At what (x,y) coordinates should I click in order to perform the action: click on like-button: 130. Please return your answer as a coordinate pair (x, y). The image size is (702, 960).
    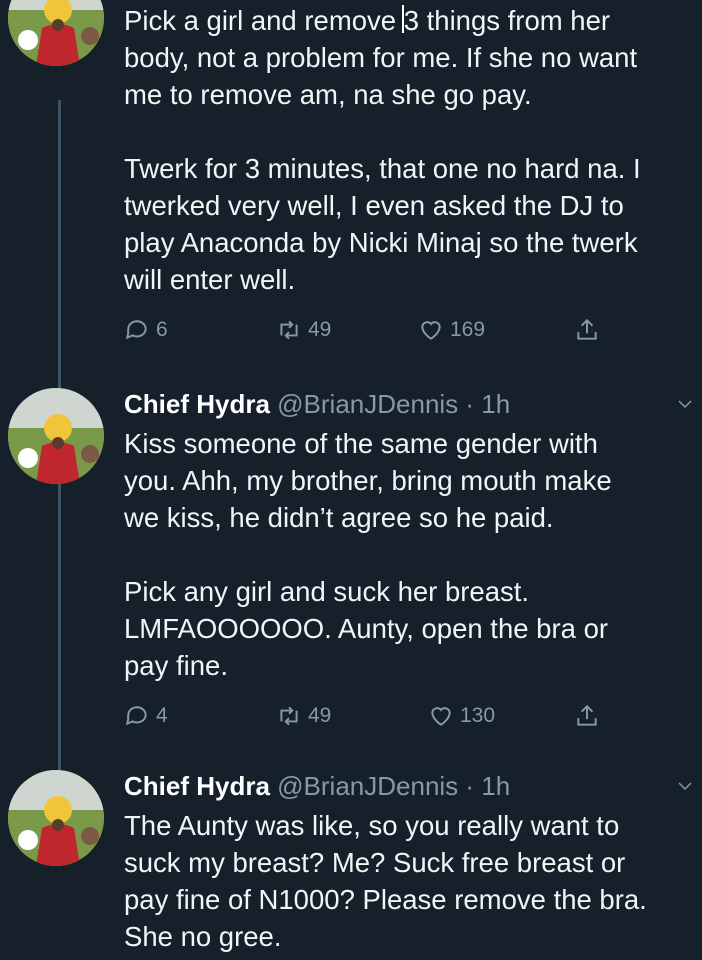
    Looking at the image, I should click on (461, 716).